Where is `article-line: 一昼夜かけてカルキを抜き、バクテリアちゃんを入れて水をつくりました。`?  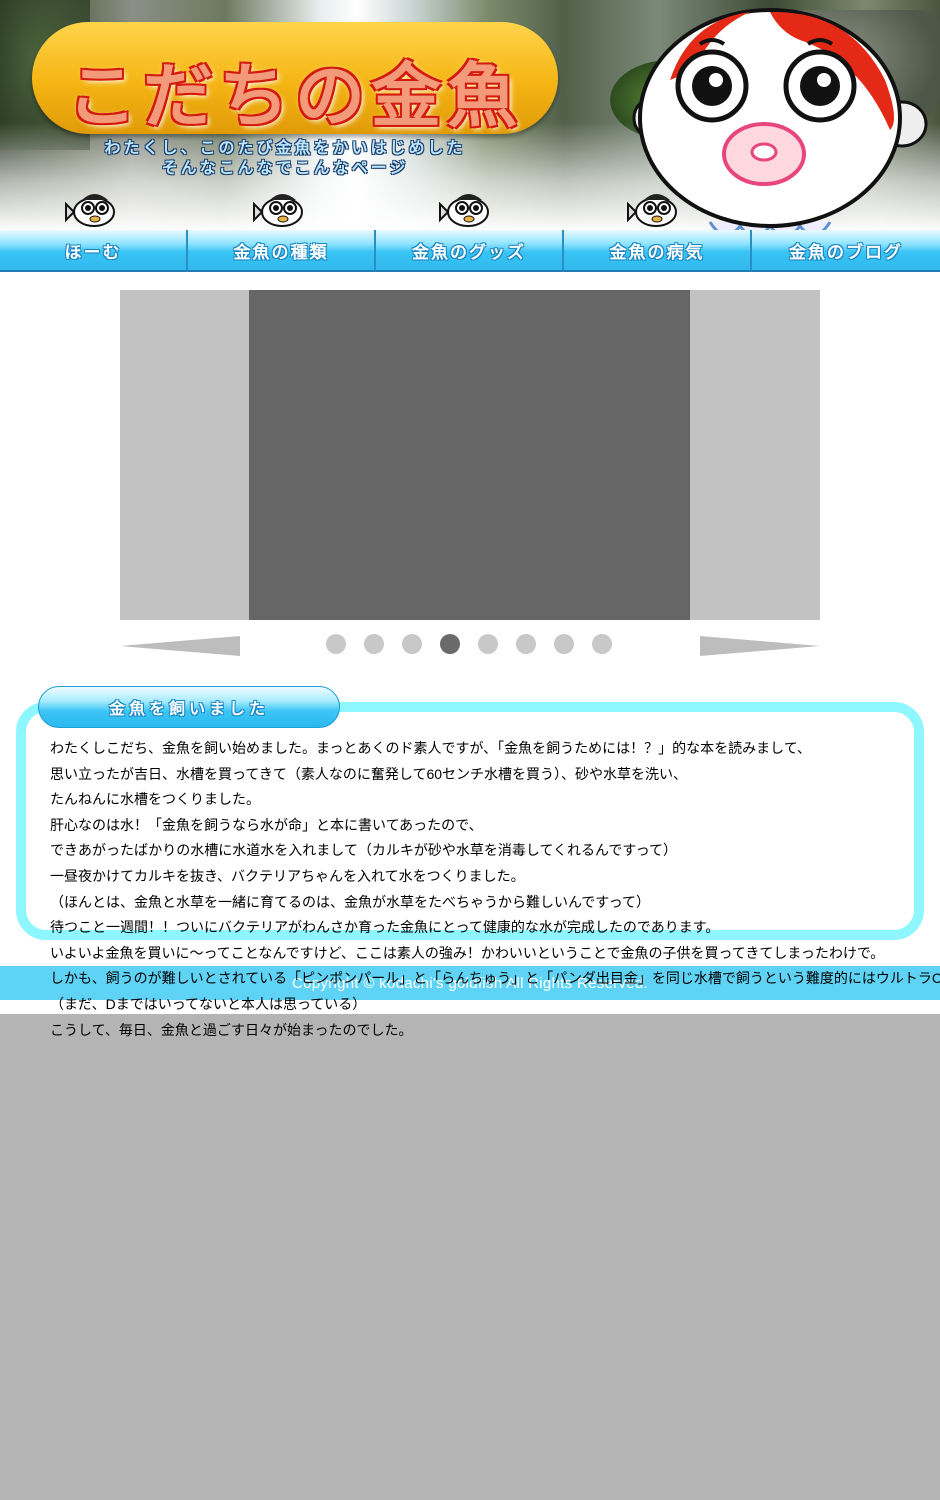 article-line: 一昼夜かけてカルキを抜き、バクテリアちゃんを入れて水をつくりました。 is located at coordinates (287, 875).